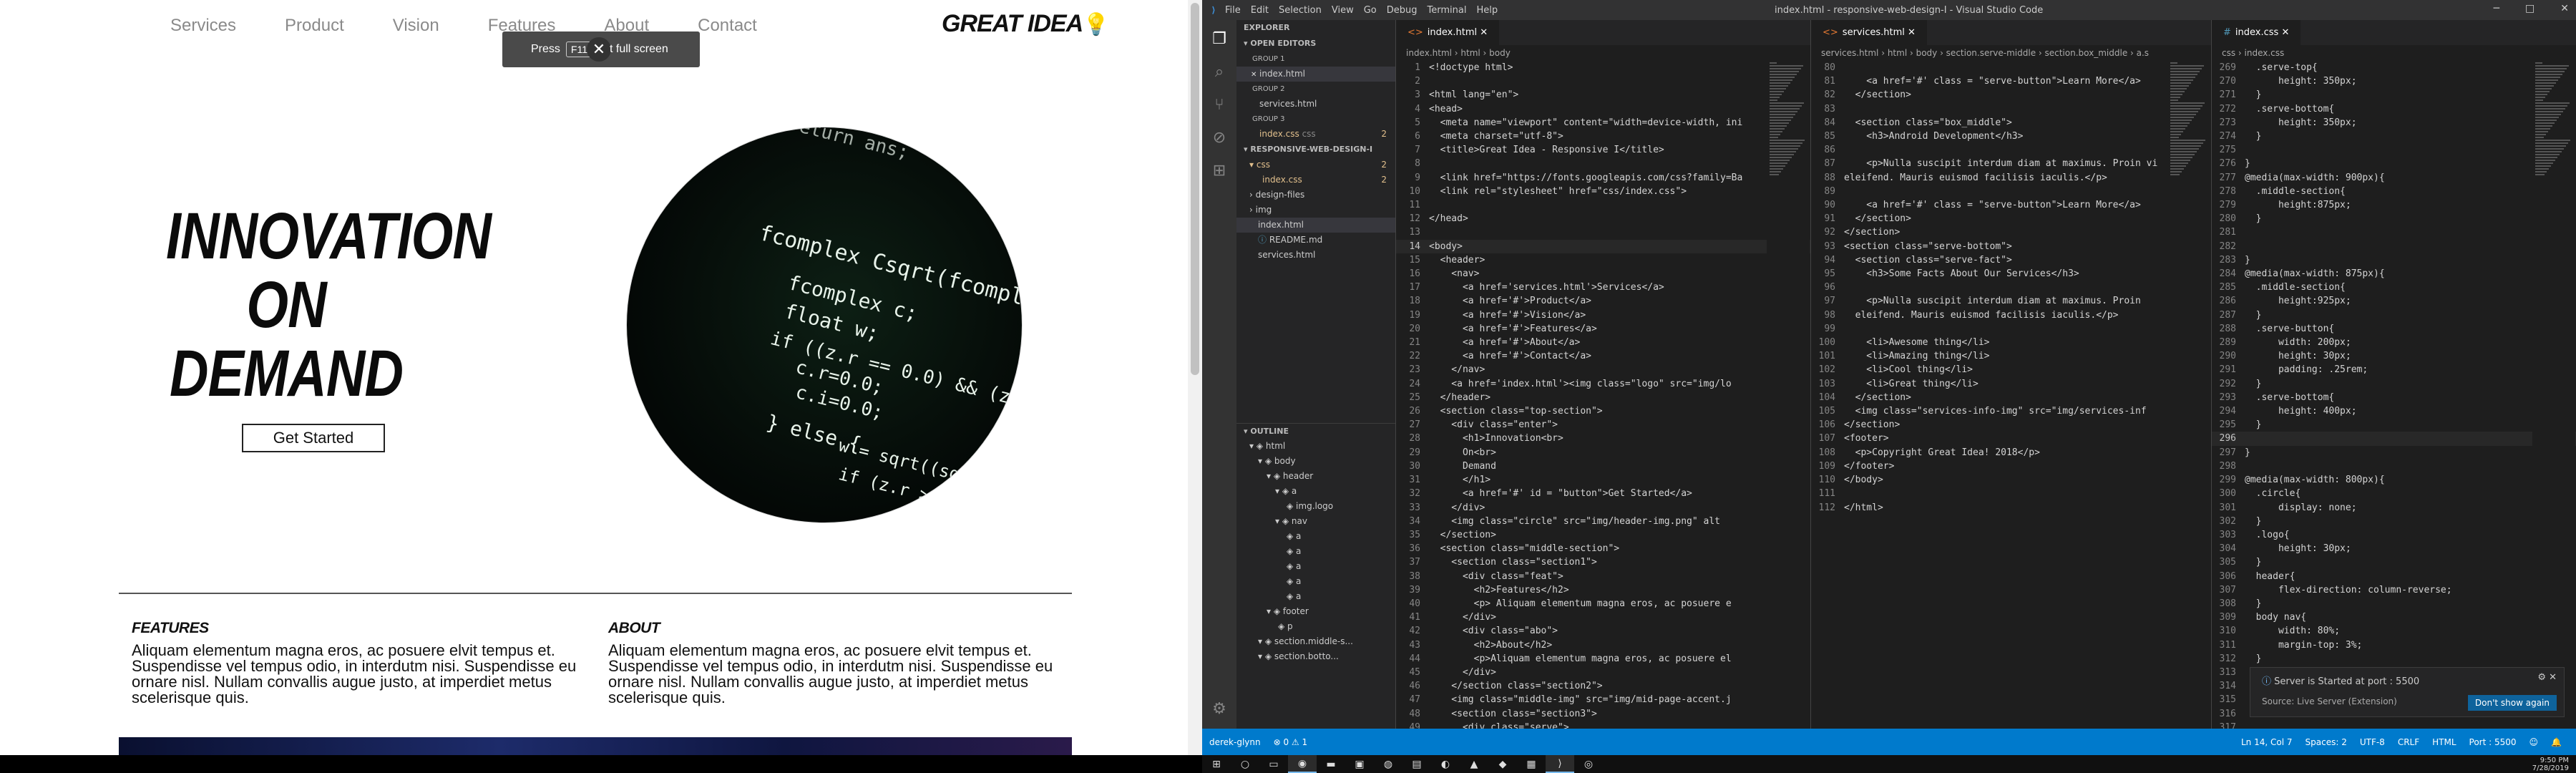  Describe the element at coordinates (1603, 81) in the screenshot. I see `code-line: 2` at that location.